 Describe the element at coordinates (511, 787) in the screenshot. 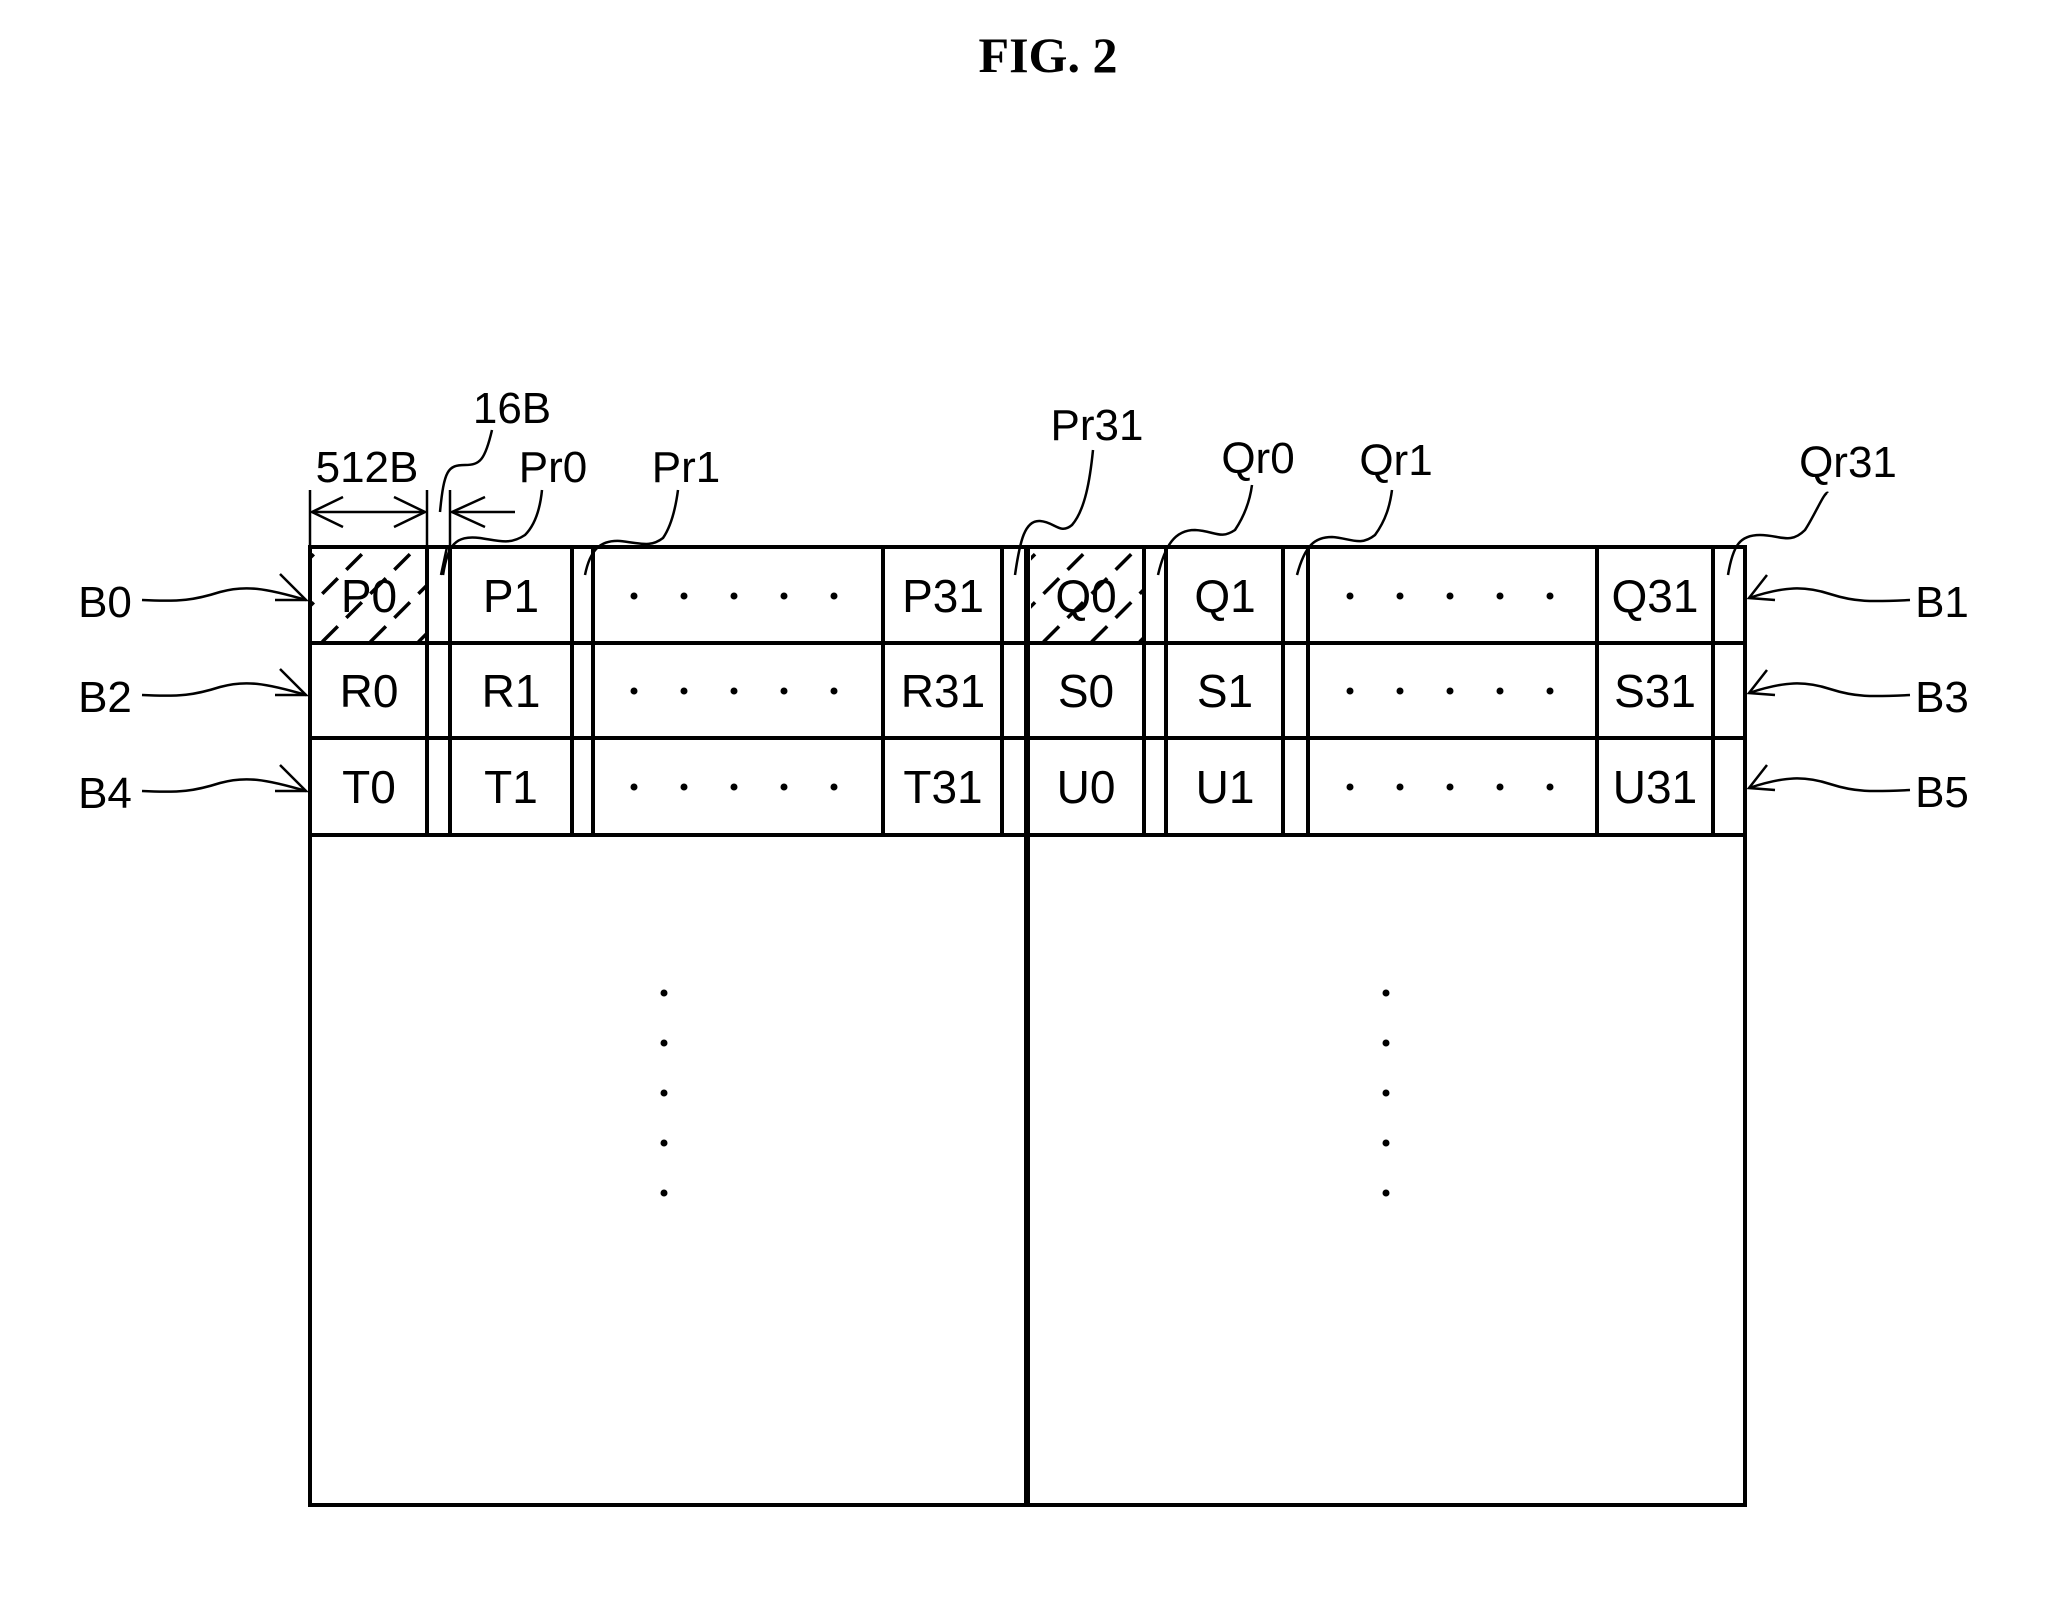

I see `cell-label: T1` at that location.